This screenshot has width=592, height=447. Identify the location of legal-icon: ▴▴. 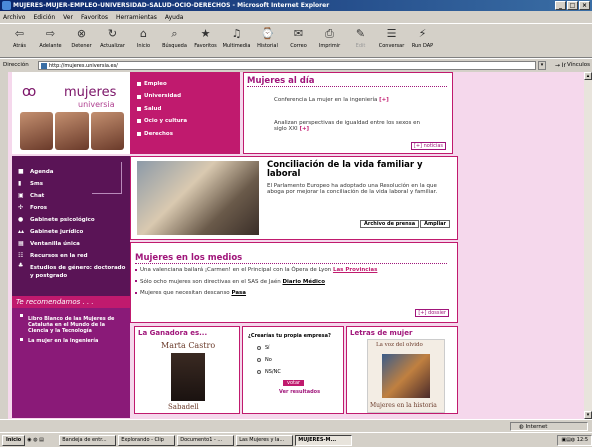
(21, 231).